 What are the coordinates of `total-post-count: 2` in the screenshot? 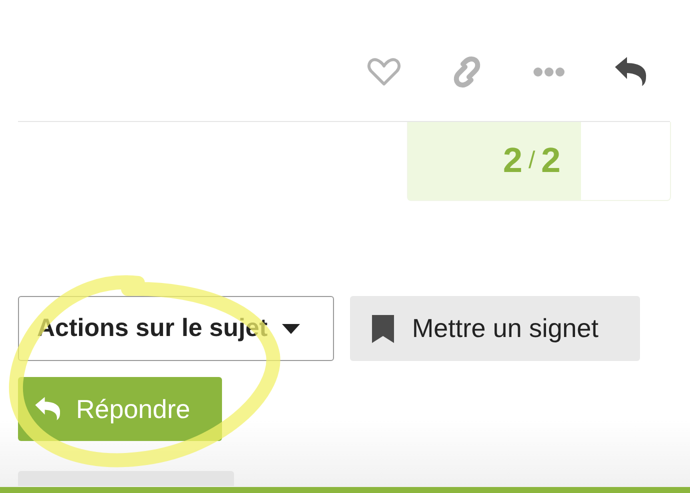 It's located at (551, 161).